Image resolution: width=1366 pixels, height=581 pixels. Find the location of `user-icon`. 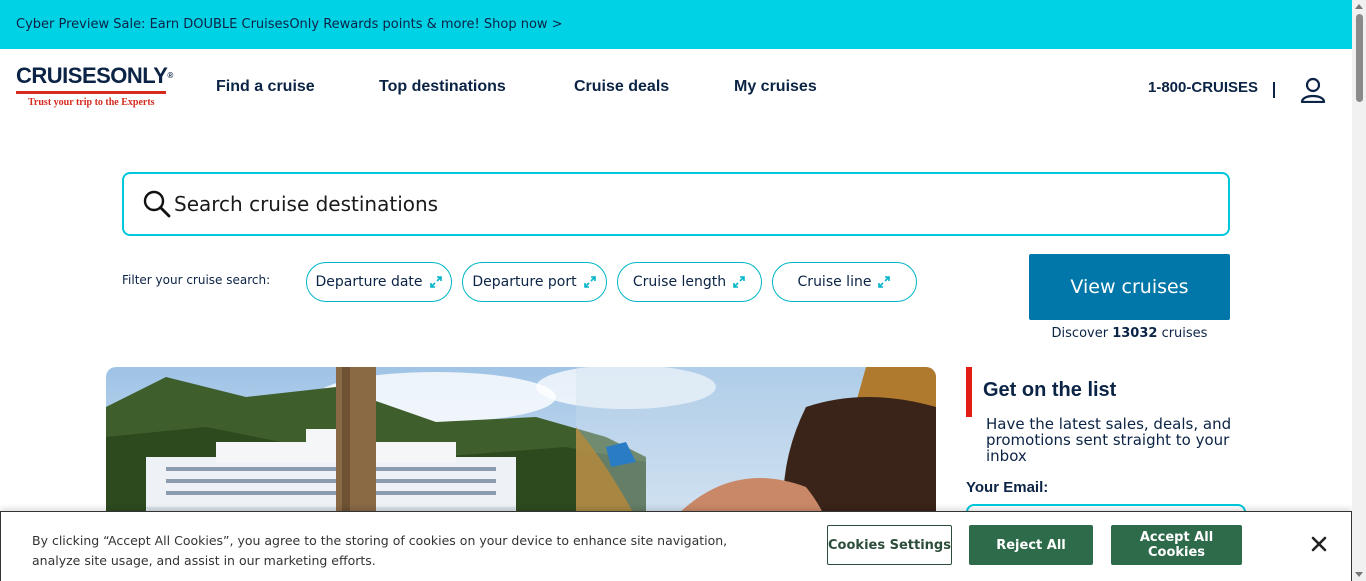

user-icon is located at coordinates (1313, 90).